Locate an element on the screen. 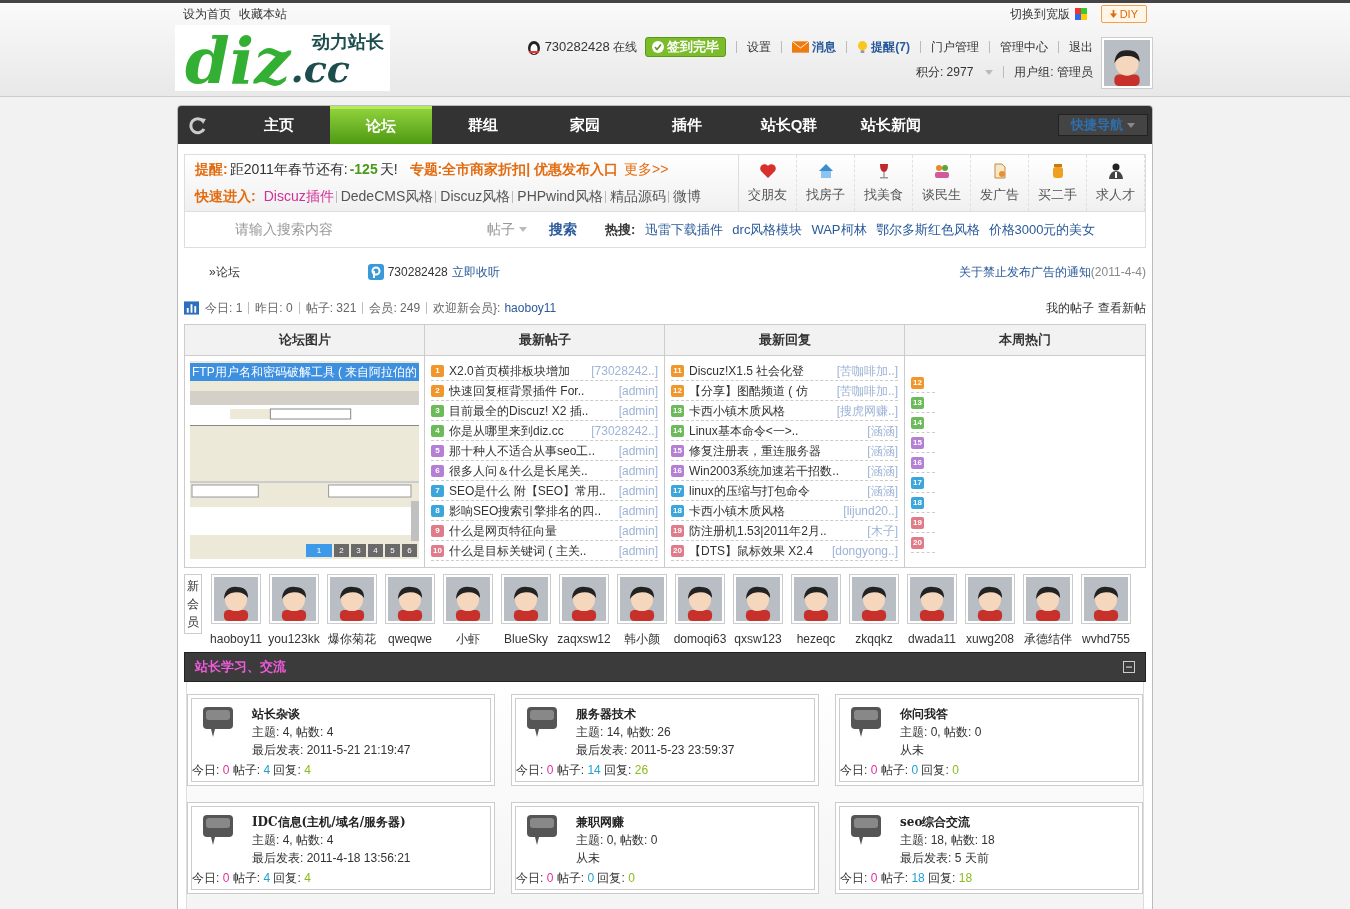 The height and width of the screenshot is (909, 1350). slide-page-button: 3 is located at coordinates (358, 550).